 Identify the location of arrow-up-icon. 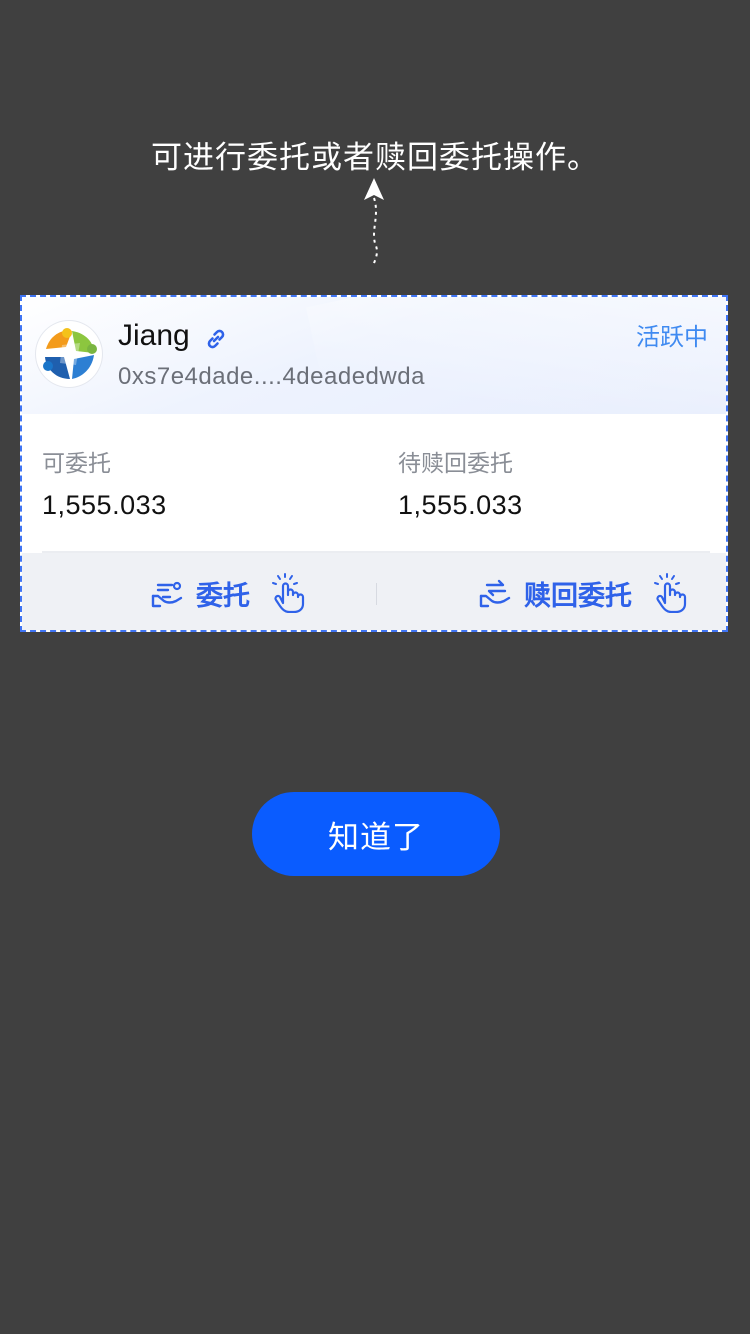
(374, 222).